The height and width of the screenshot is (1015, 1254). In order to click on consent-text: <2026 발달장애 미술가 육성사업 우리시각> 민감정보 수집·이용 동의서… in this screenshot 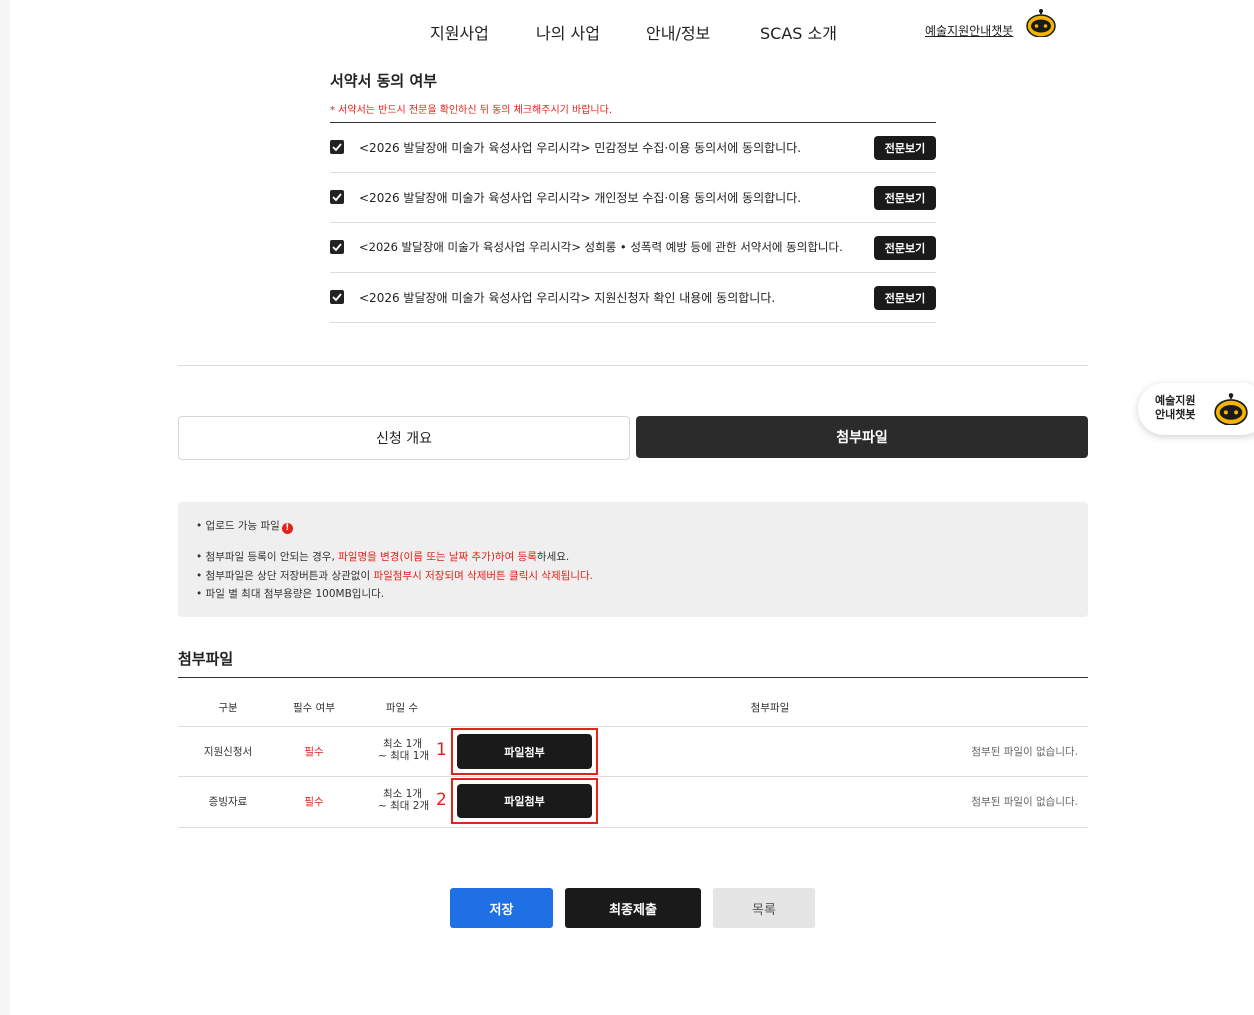, I will do `click(580, 148)`.